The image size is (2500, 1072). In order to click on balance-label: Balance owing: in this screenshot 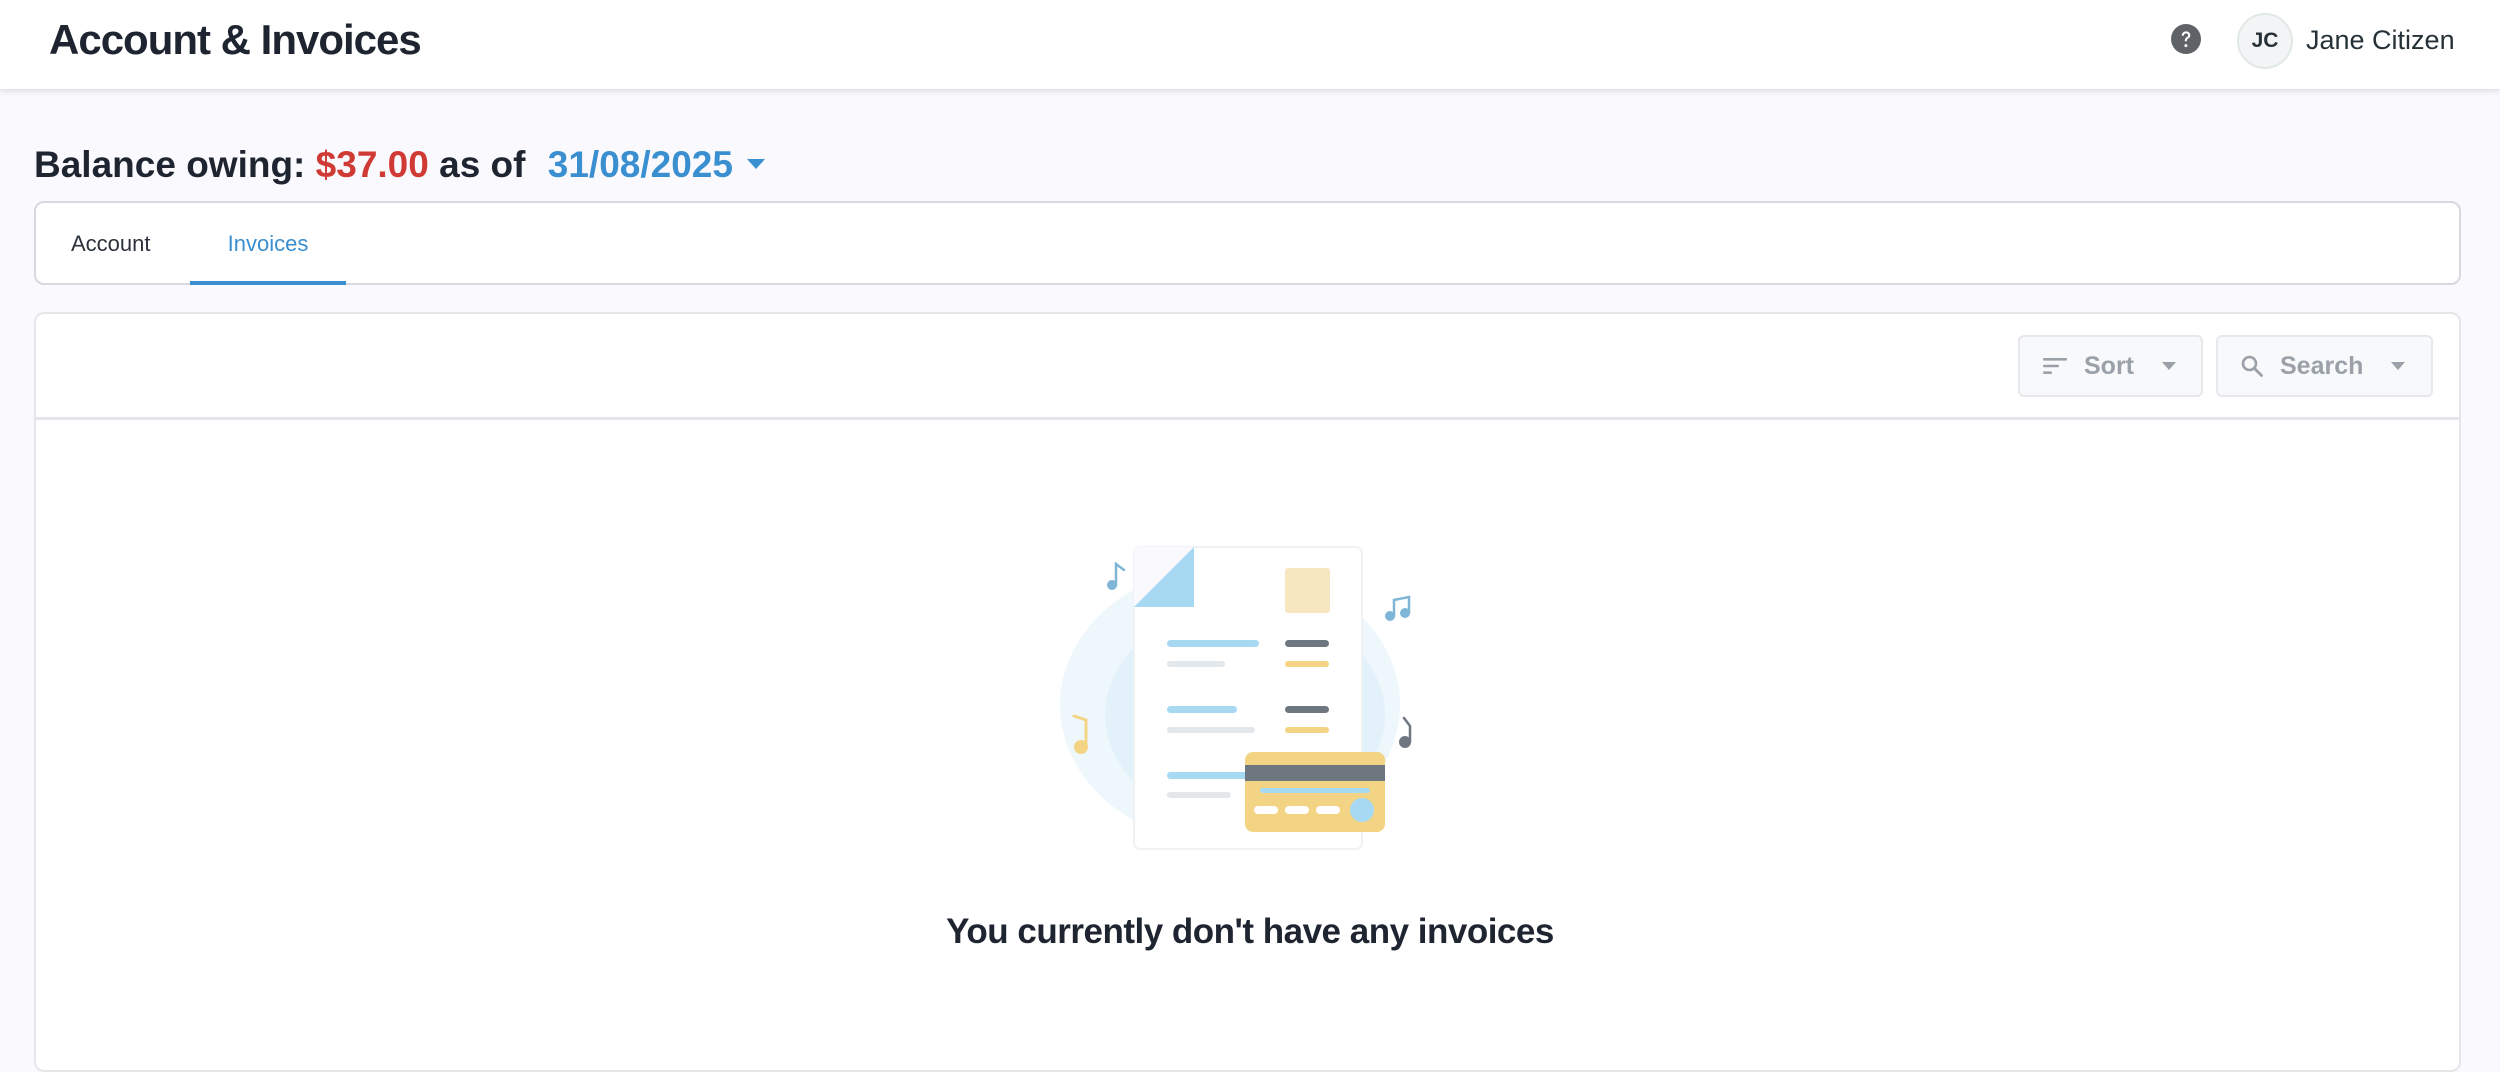, I will do `click(170, 164)`.